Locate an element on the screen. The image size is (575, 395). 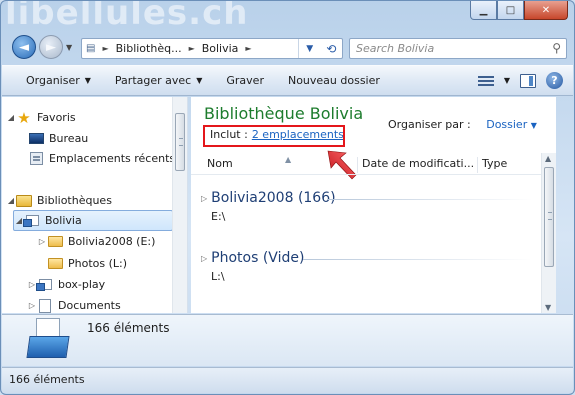
library-title: Bibliothèque Bolivia is located at coordinates (284, 113).